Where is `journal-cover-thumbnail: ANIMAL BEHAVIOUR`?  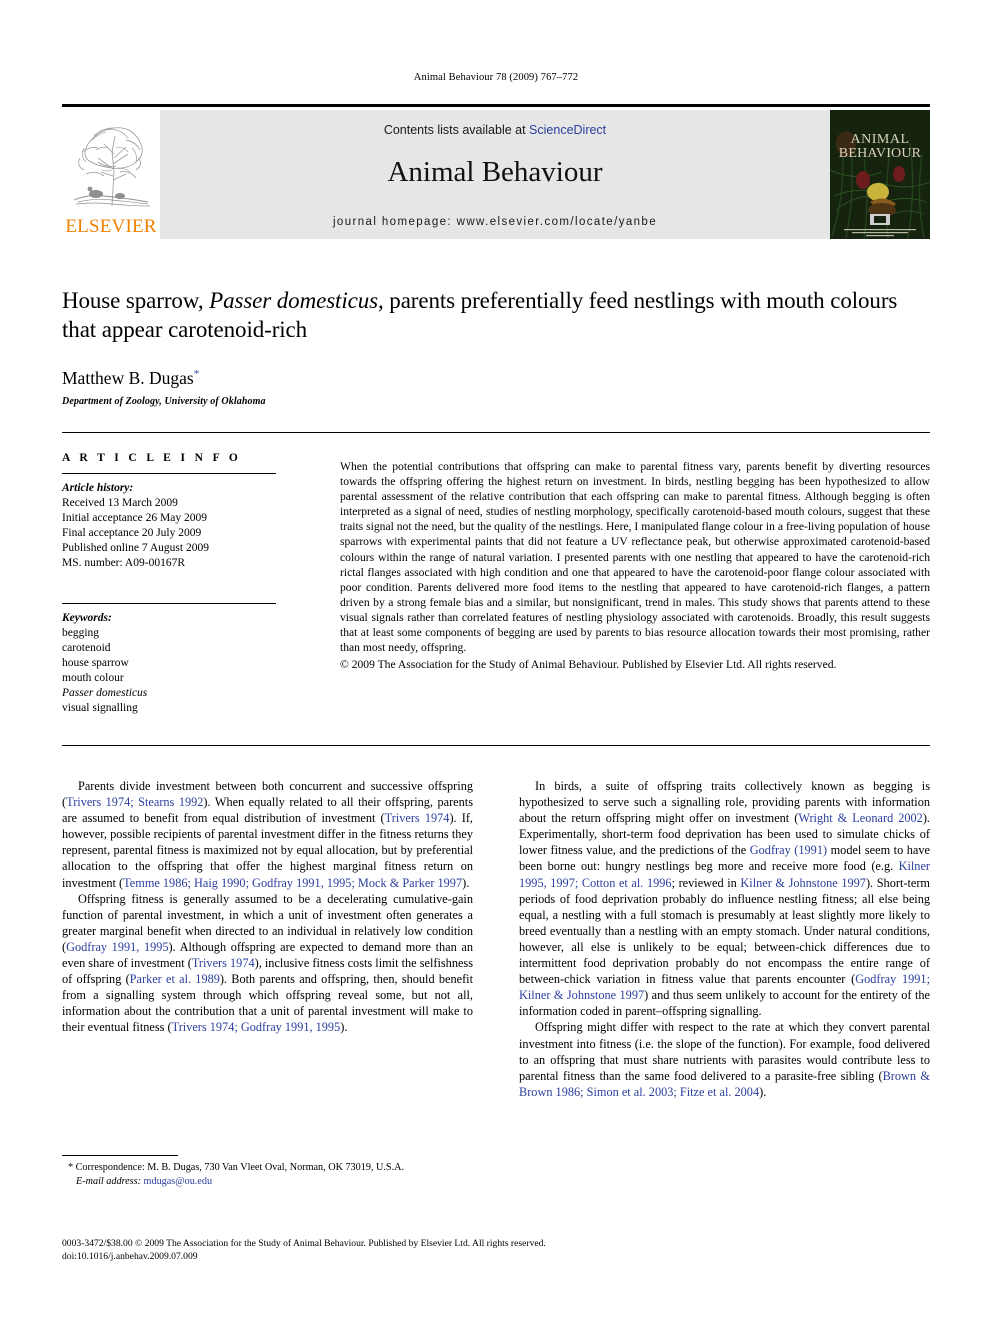
journal-cover-thumbnail: ANIMAL BEHAVIOUR is located at coordinates (880, 174).